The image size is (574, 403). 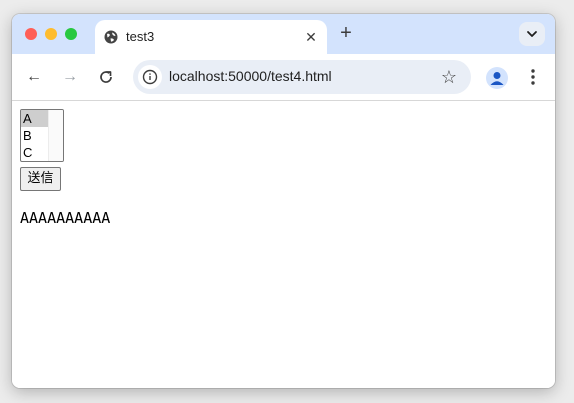 What do you see at coordinates (55, 135) in the screenshot?
I see `listbox-scrollbar` at bounding box center [55, 135].